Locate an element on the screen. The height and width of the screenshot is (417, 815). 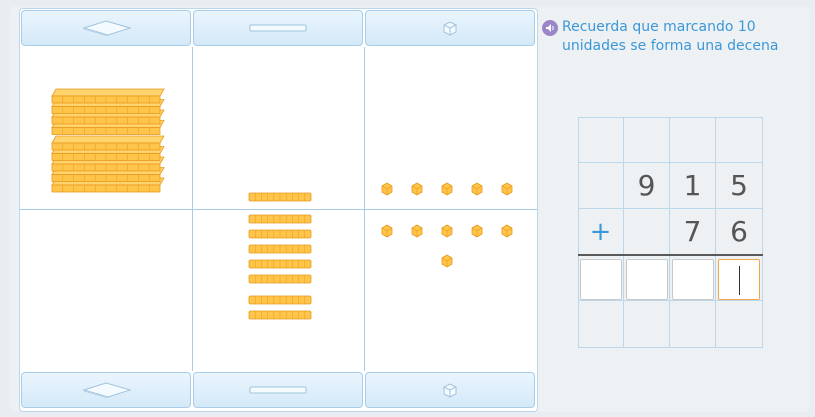
answer-input-thousands is located at coordinates (601, 279).